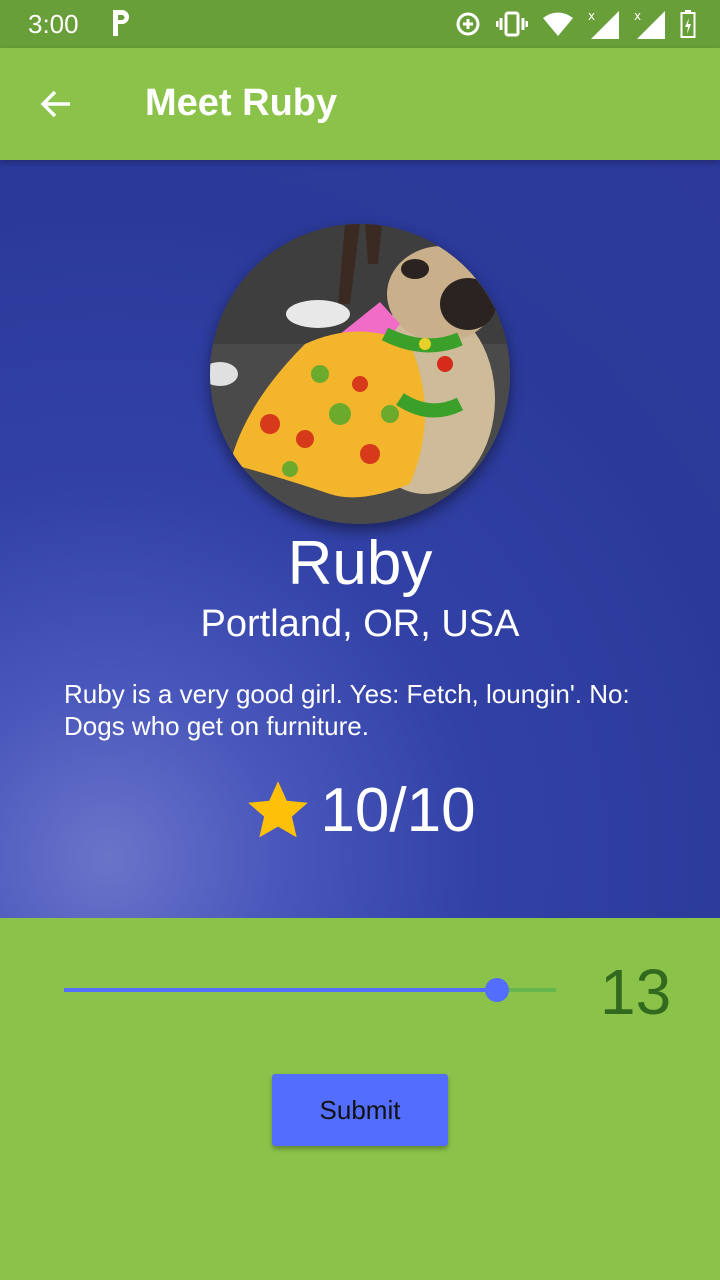 The width and height of the screenshot is (720, 1280). Describe the element at coordinates (558, 24) in the screenshot. I see `wifi-icon` at that location.